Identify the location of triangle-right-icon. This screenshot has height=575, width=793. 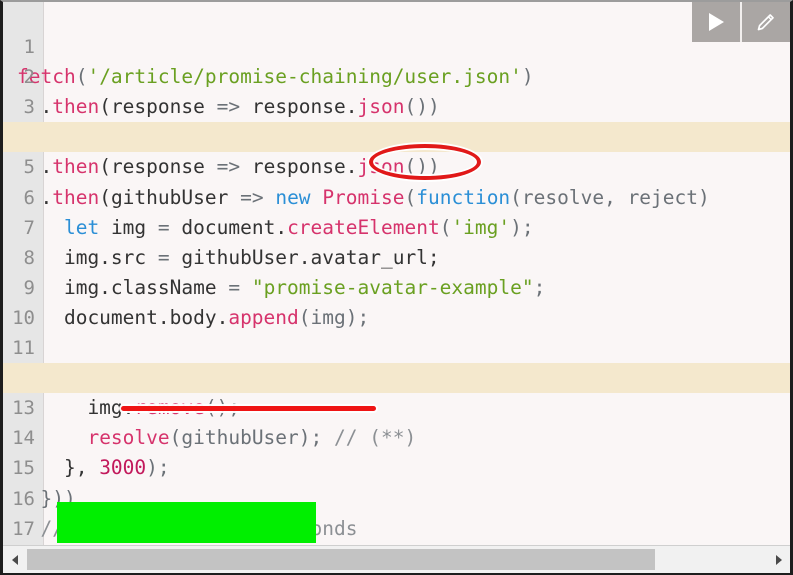
(778, 559).